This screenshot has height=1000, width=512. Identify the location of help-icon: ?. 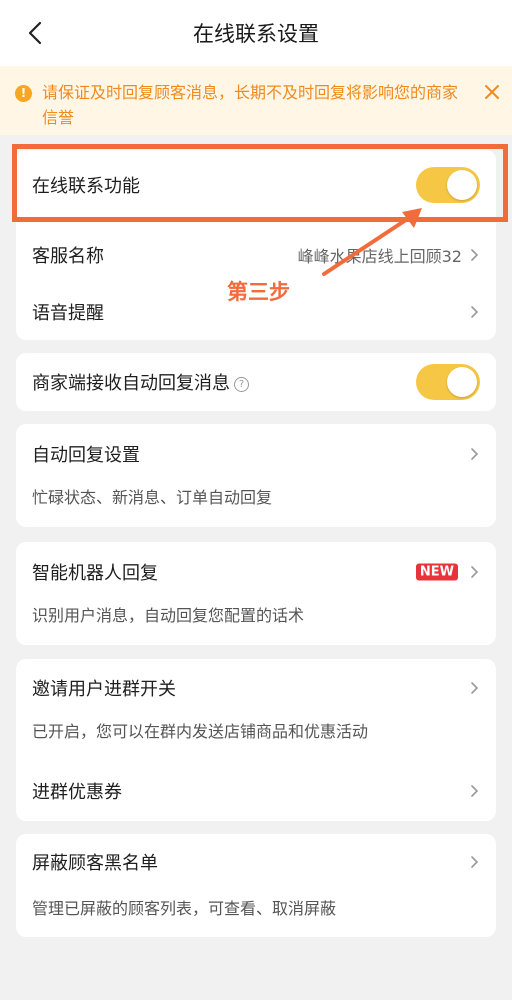
(241, 384).